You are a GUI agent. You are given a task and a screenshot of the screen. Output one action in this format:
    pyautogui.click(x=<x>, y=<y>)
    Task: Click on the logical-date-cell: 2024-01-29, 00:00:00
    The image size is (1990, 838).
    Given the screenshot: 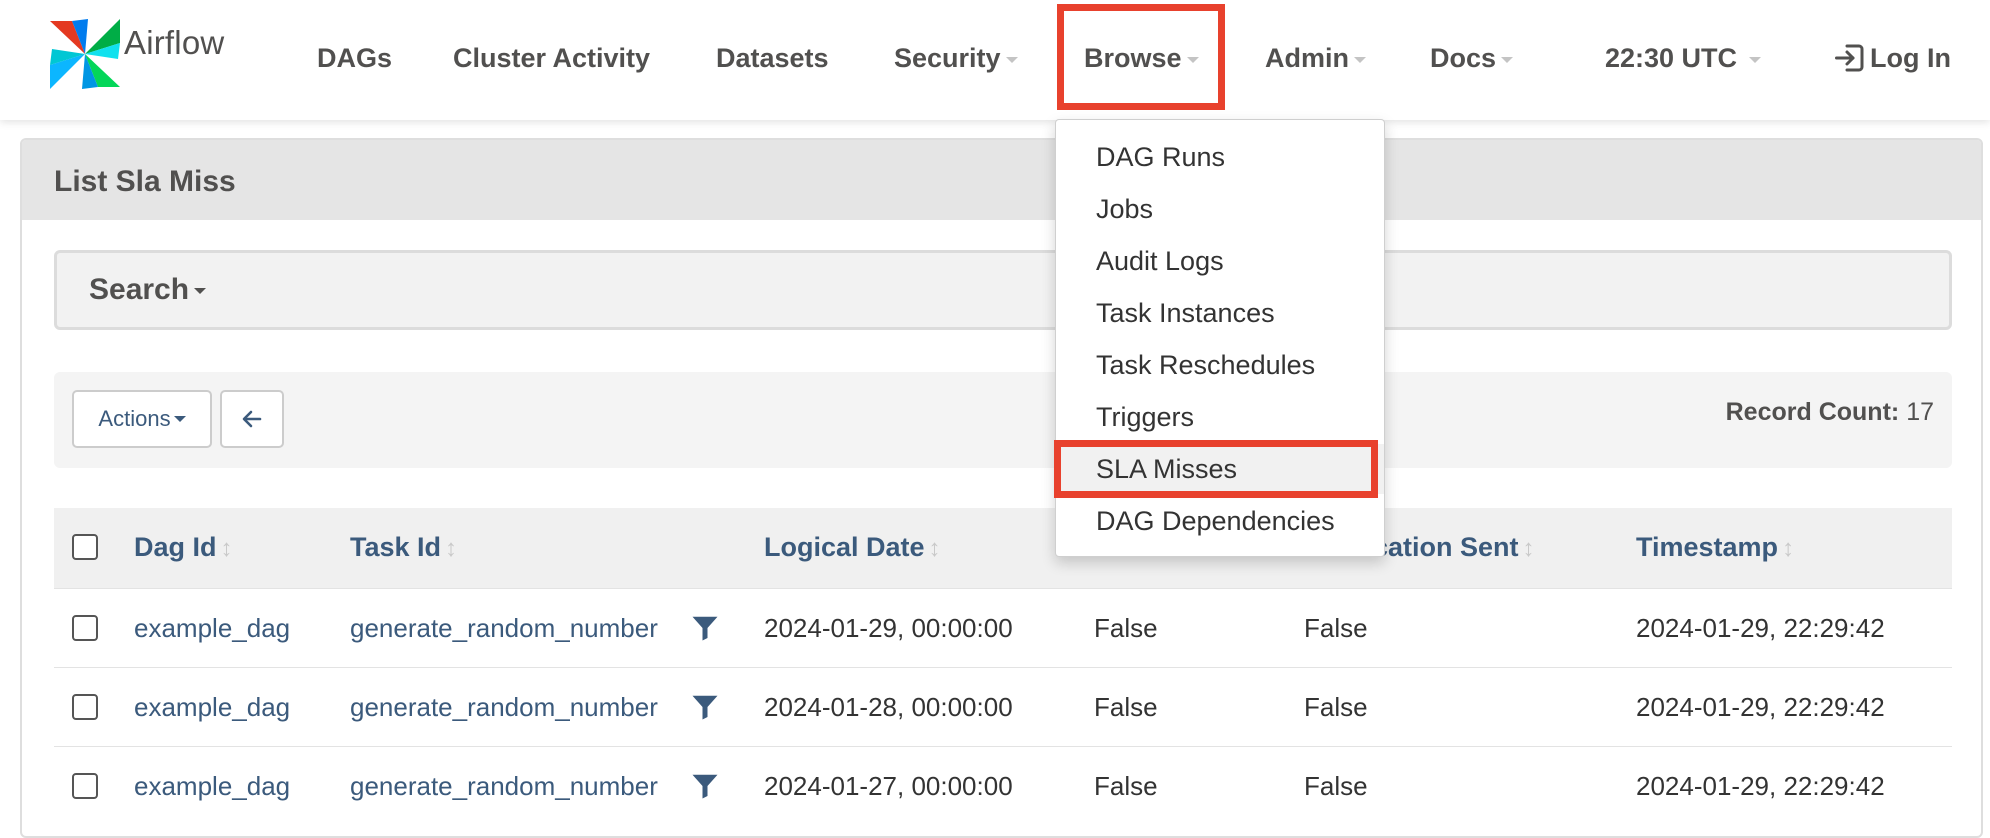 What is the action you would take?
    pyautogui.click(x=888, y=628)
    